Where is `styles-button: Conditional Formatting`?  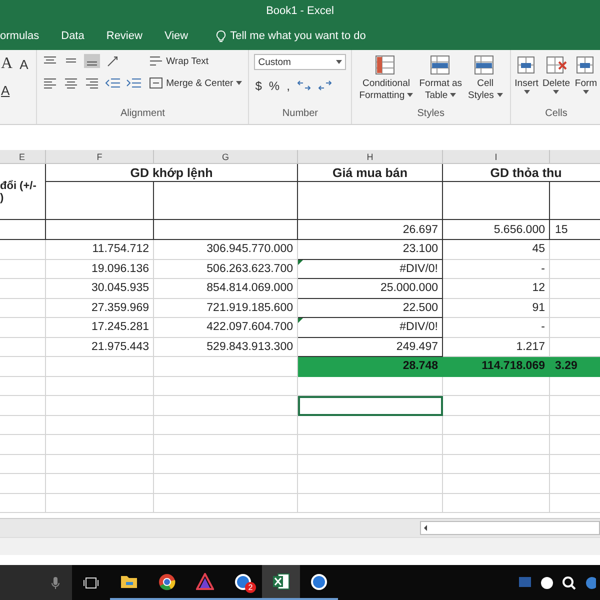
styles-button: Conditional Formatting is located at coordinates (386, 81).